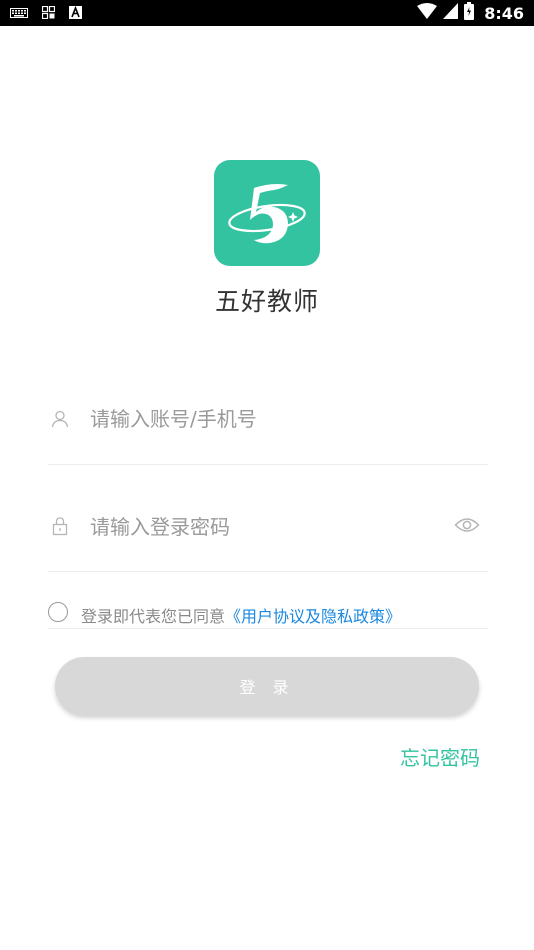 This screenshot has height=950, width=534. I want to click on battery-icon, so click(469, 13).